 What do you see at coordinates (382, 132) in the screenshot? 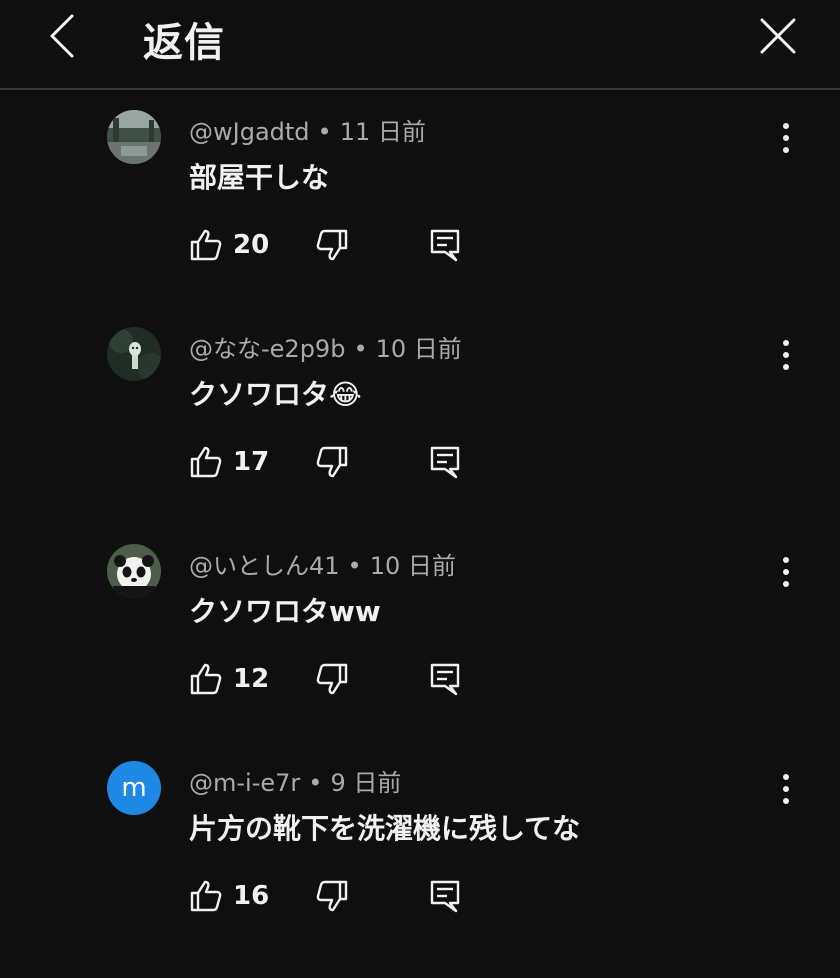
I see `comment-time: 11 日前` at bounding box center [382, 132].